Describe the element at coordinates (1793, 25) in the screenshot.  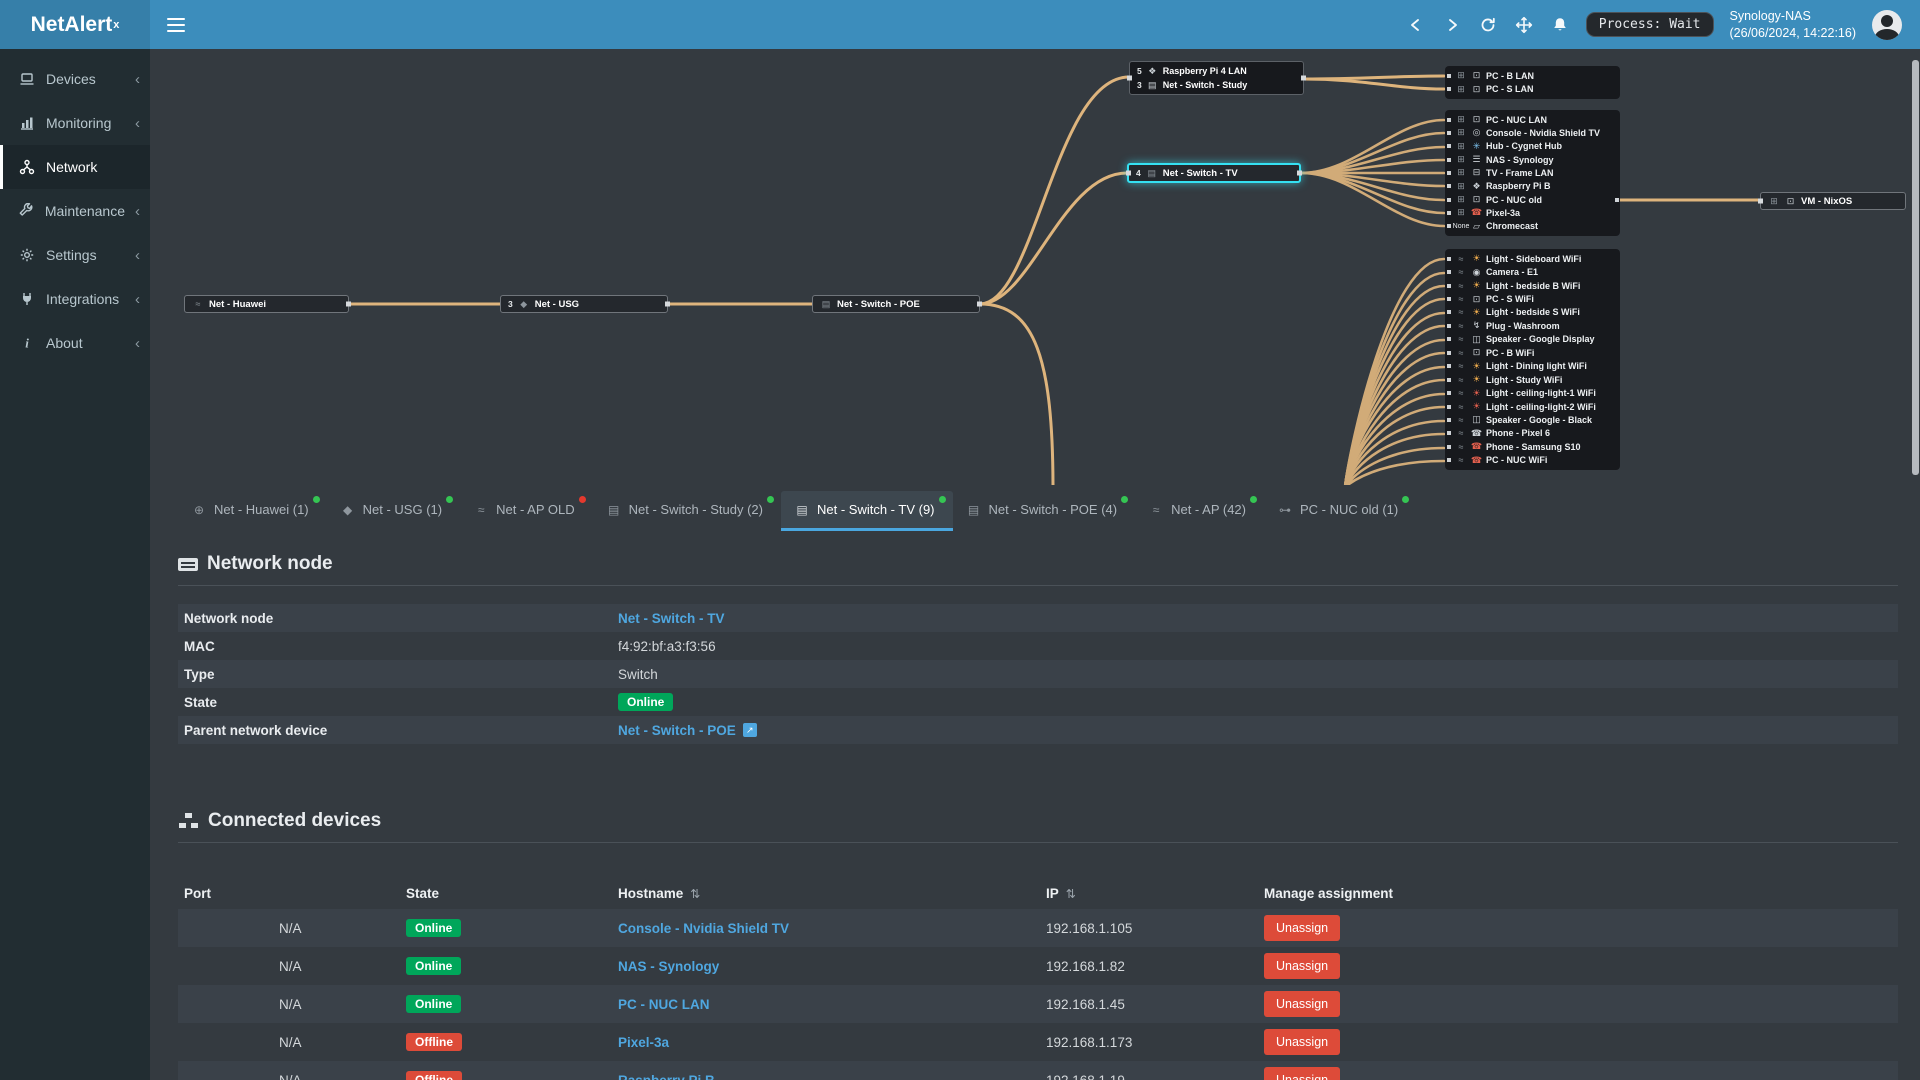
I see `server-info: Synology-NAS (26/06/2024, 14:22:16)` at that location.